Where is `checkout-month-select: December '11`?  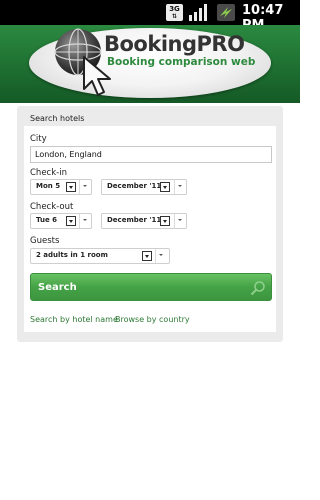
checkout-month-select: December '11 is located at coordinates (144, 221).